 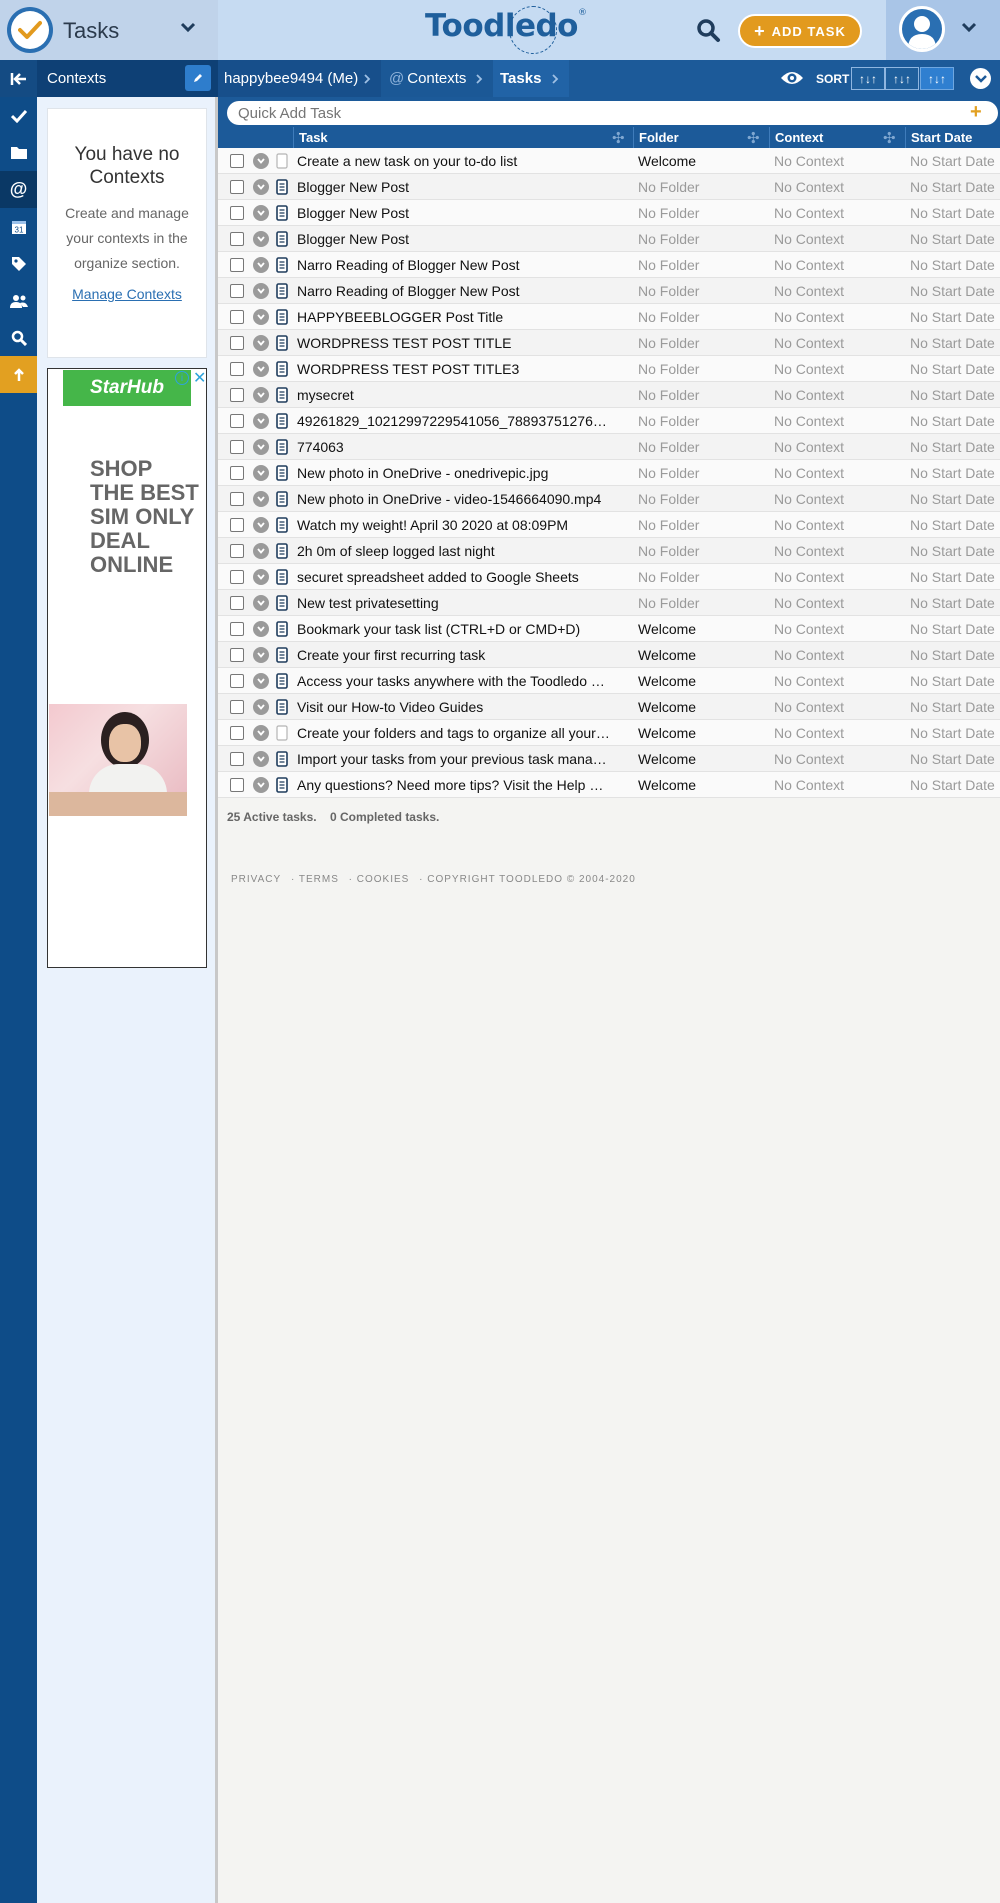 I want to click on chevron-down-icon, so click(x=969, y=29).